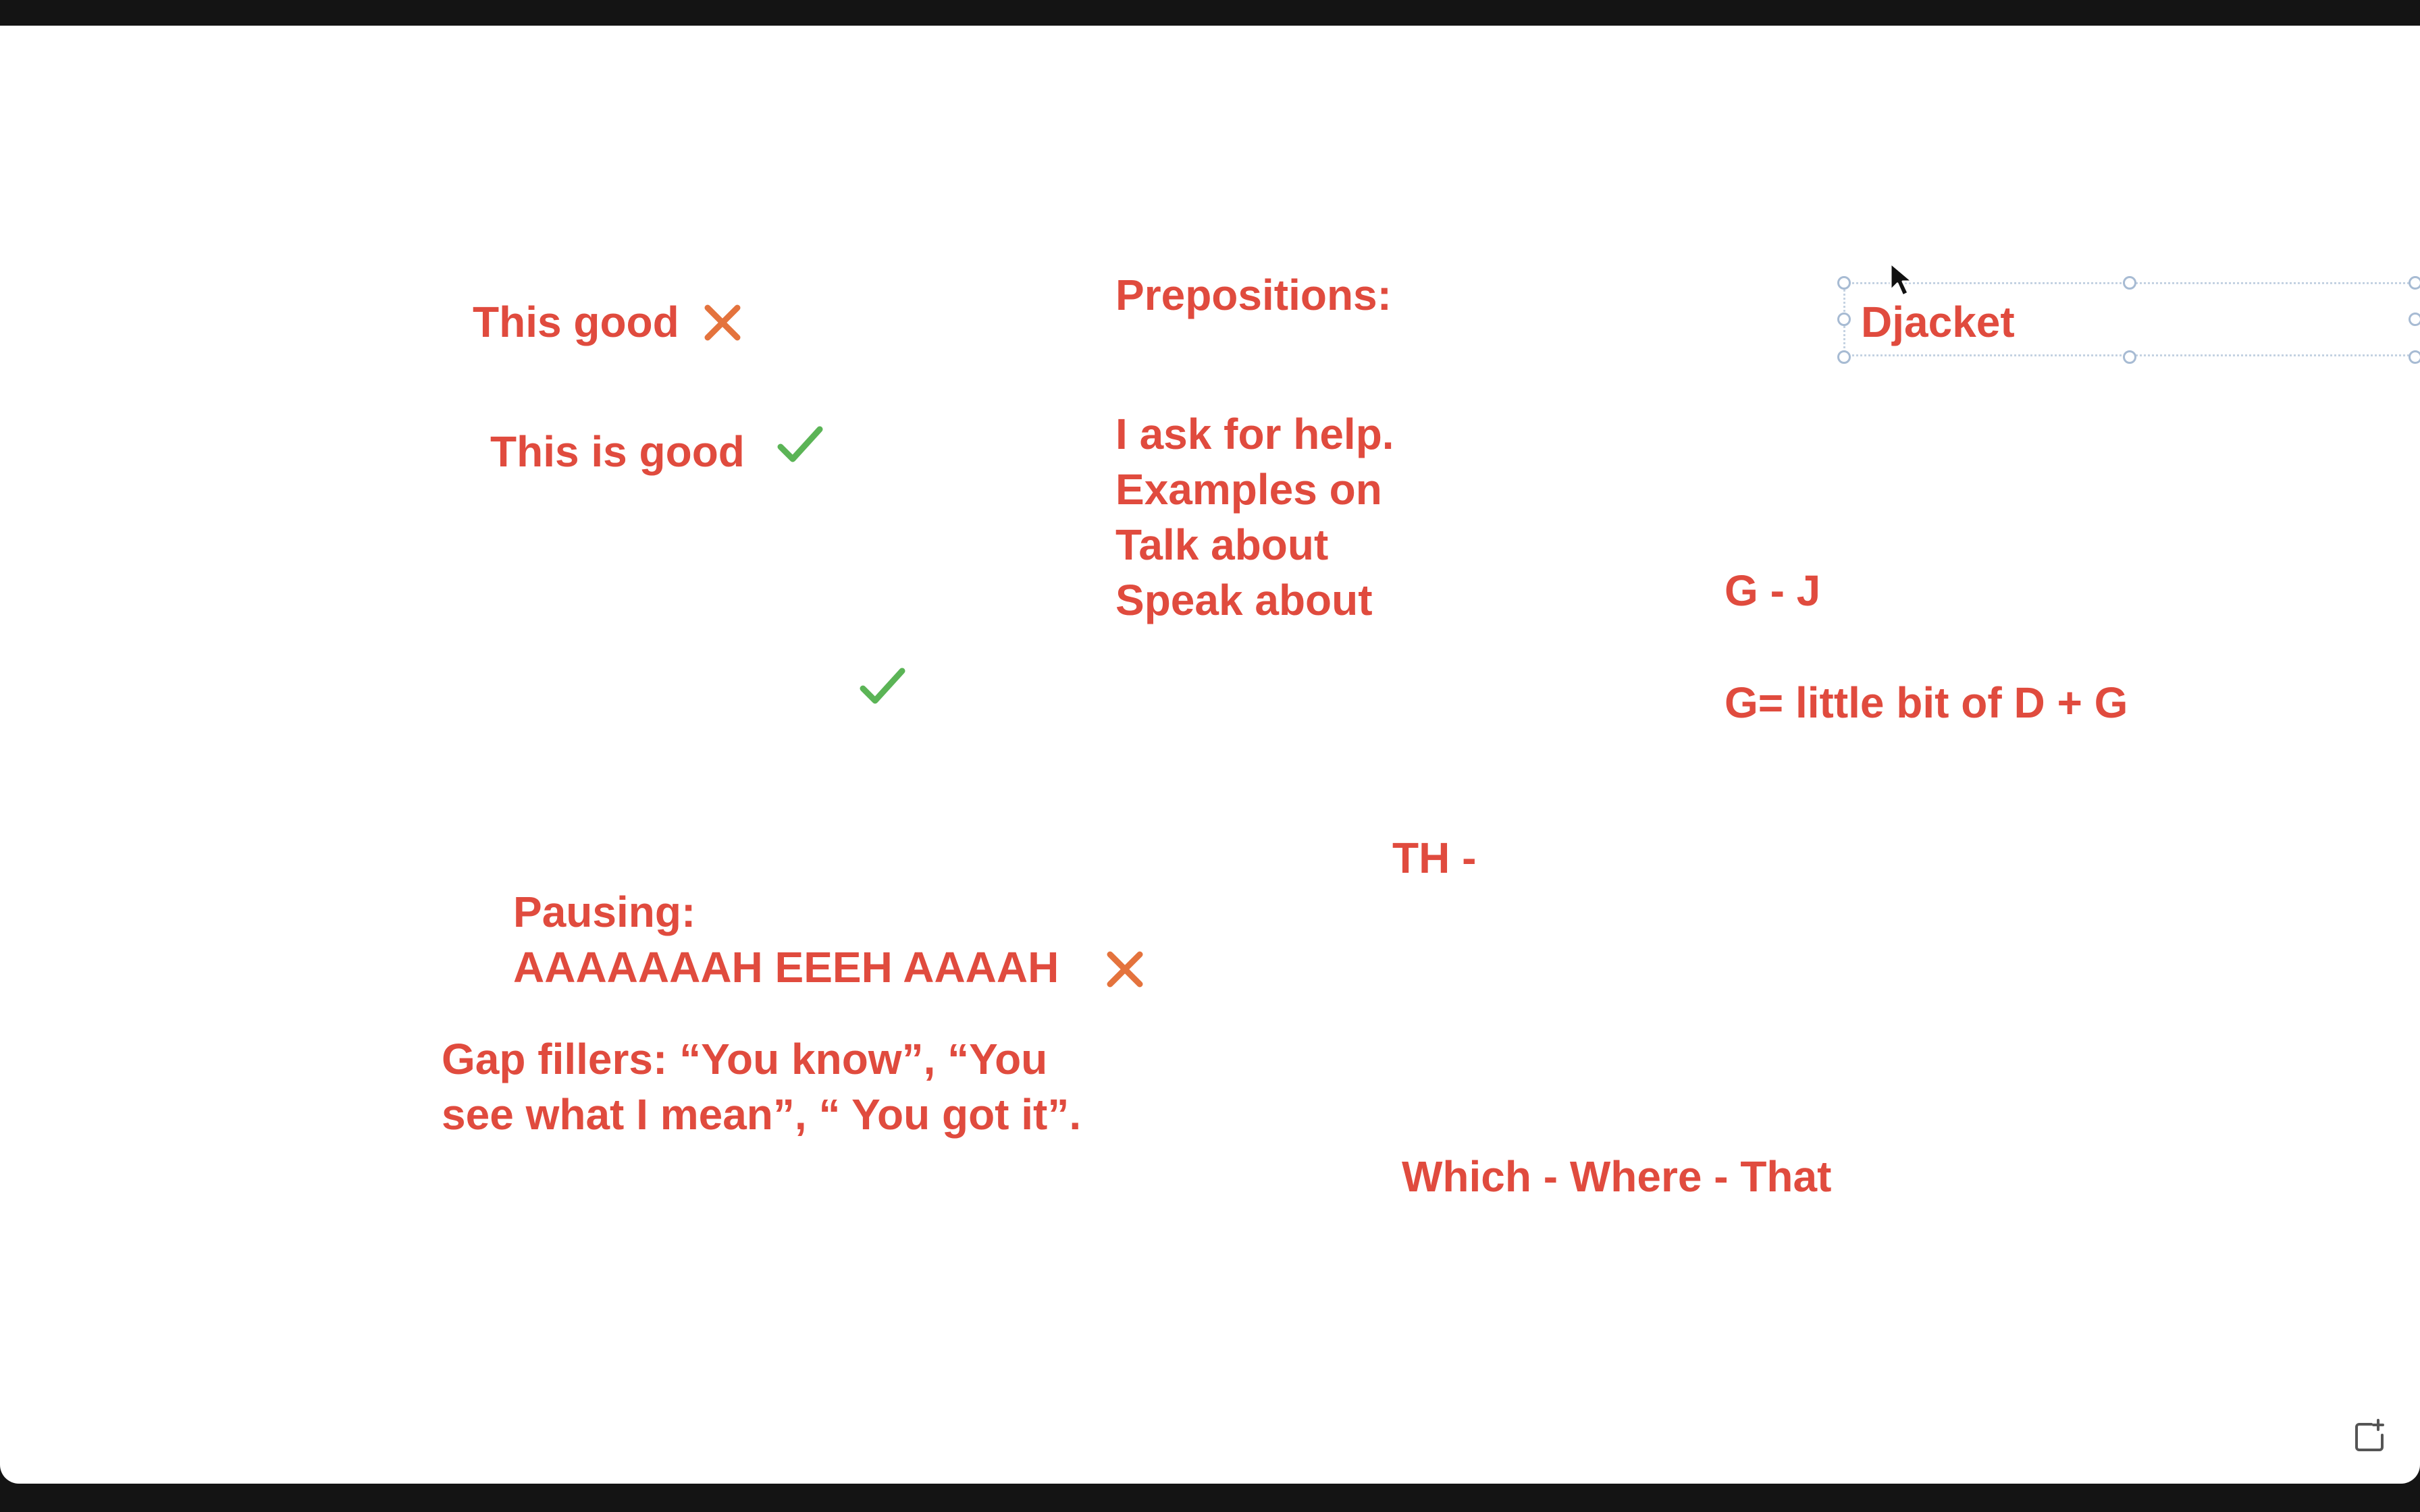 This screenshot has height=1512, width=2420. I want to click on prepositions-line: Examples on, so click(1248, 489).